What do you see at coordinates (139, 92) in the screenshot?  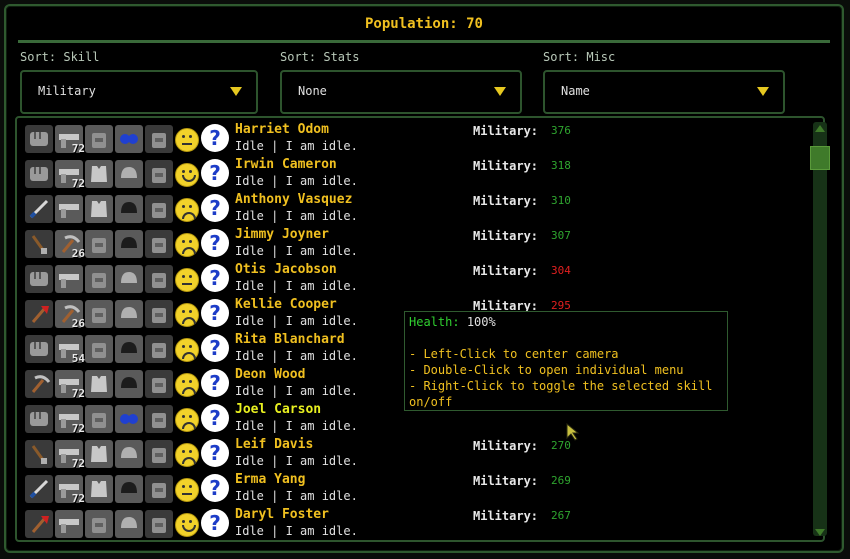 I see `sort-skill-dropdown: Military` at bounding box center [139, 92].